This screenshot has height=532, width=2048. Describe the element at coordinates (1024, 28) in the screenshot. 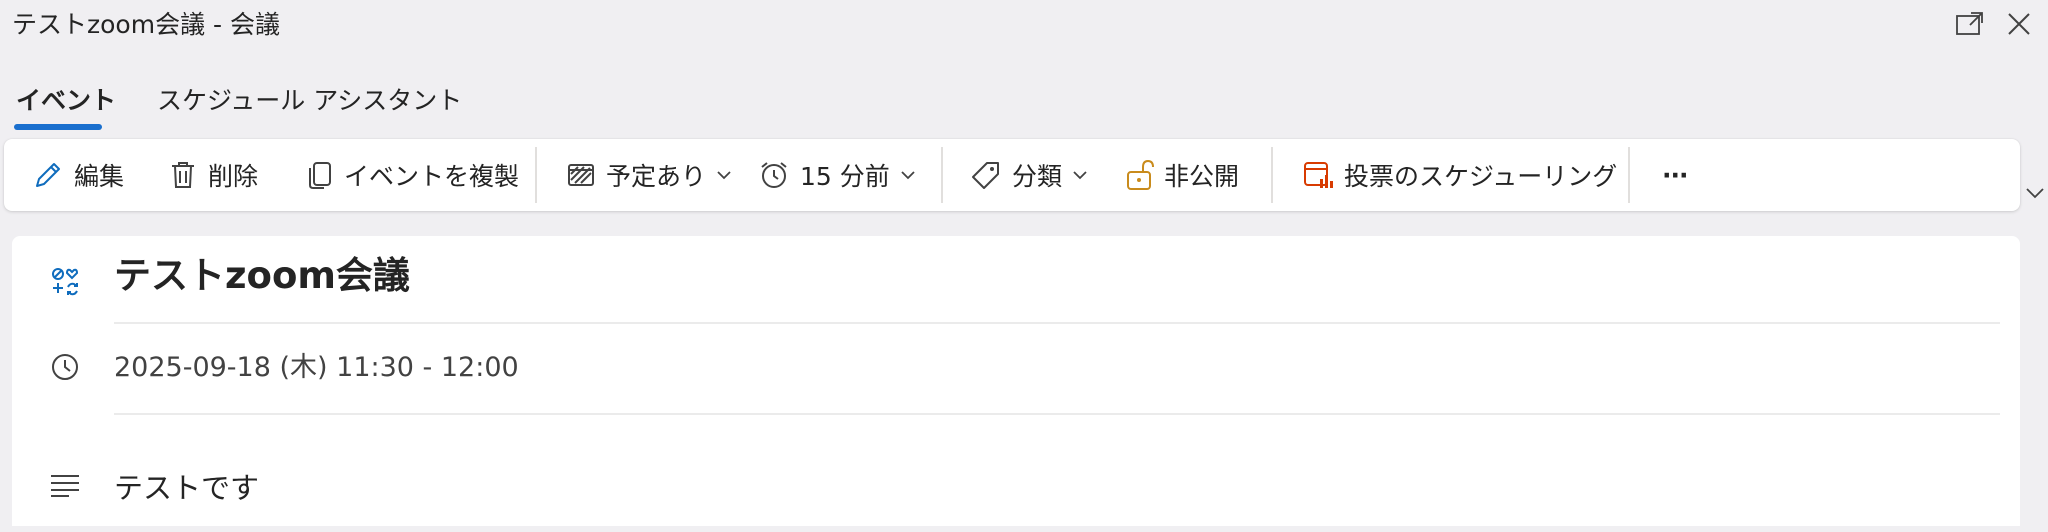

I see `title-bar: テストzoom会議 - 会議` at that location.